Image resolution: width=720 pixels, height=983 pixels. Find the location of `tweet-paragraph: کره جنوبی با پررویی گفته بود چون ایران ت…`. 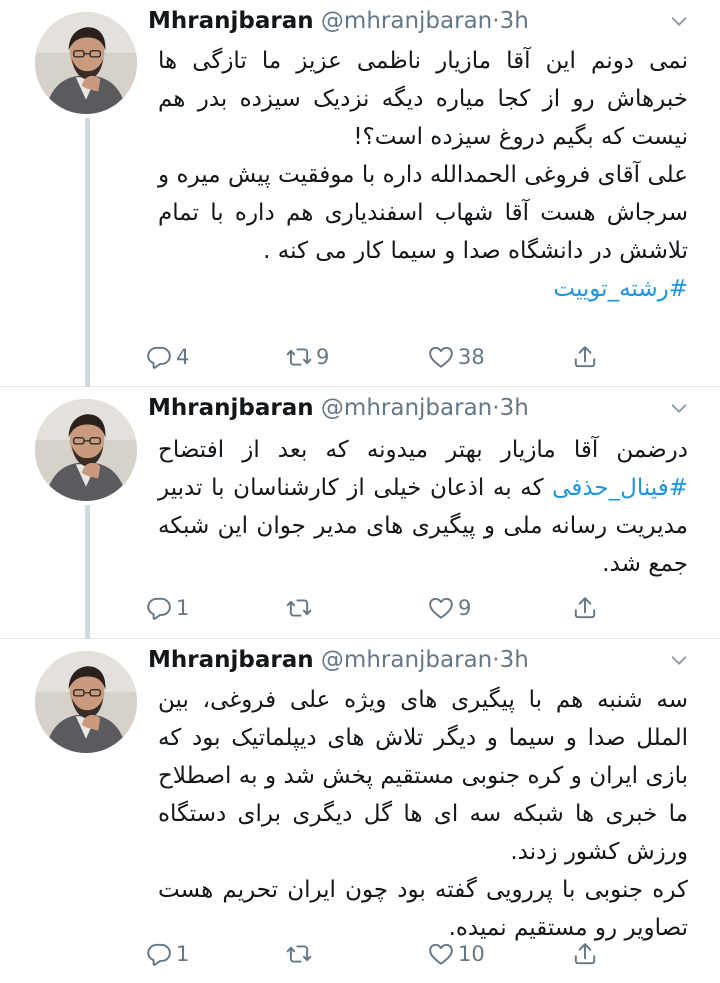

tweet-paragraph: کره جنوبی با پررویی گفته بود چون ایران ت… is located at coordinates (423, 909).